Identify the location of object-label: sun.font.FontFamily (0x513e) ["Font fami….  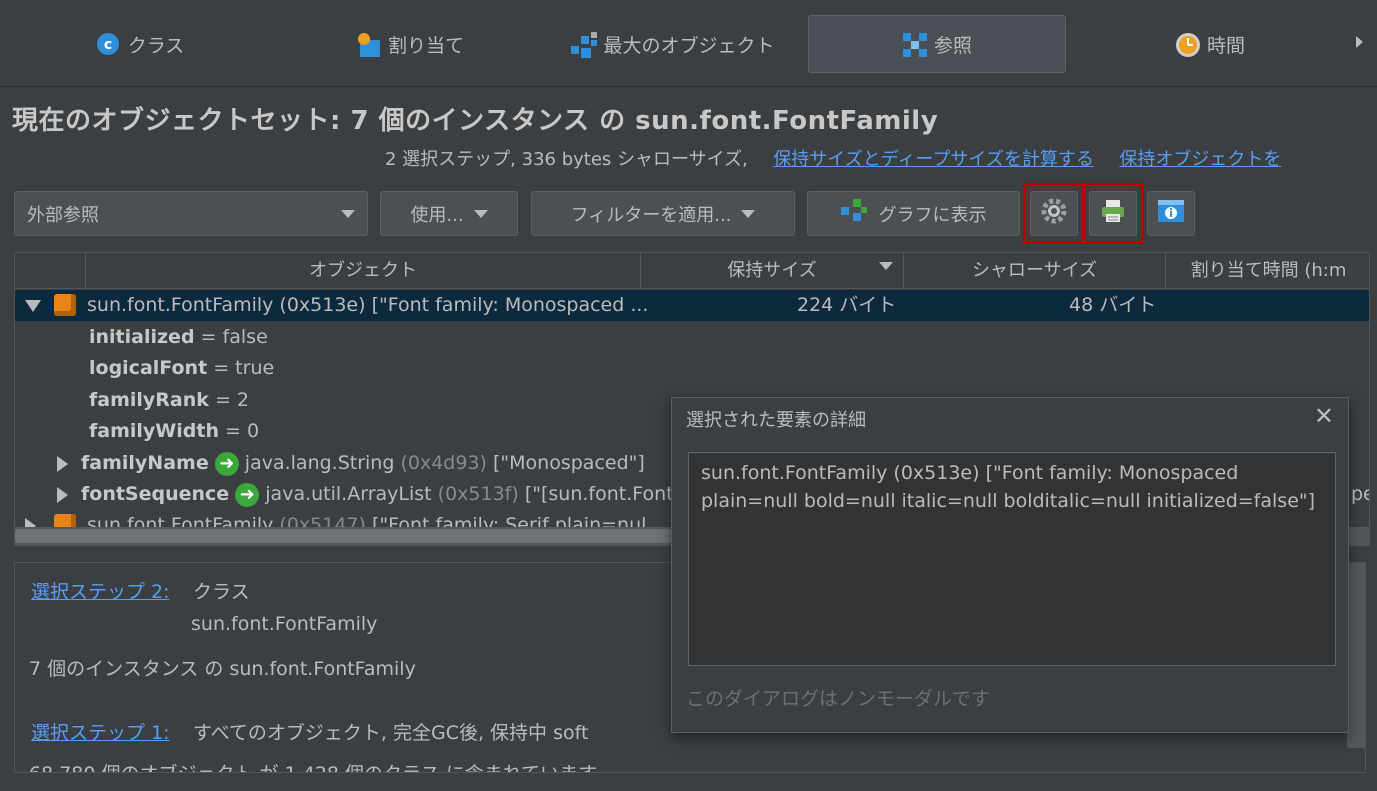
(368, 305).